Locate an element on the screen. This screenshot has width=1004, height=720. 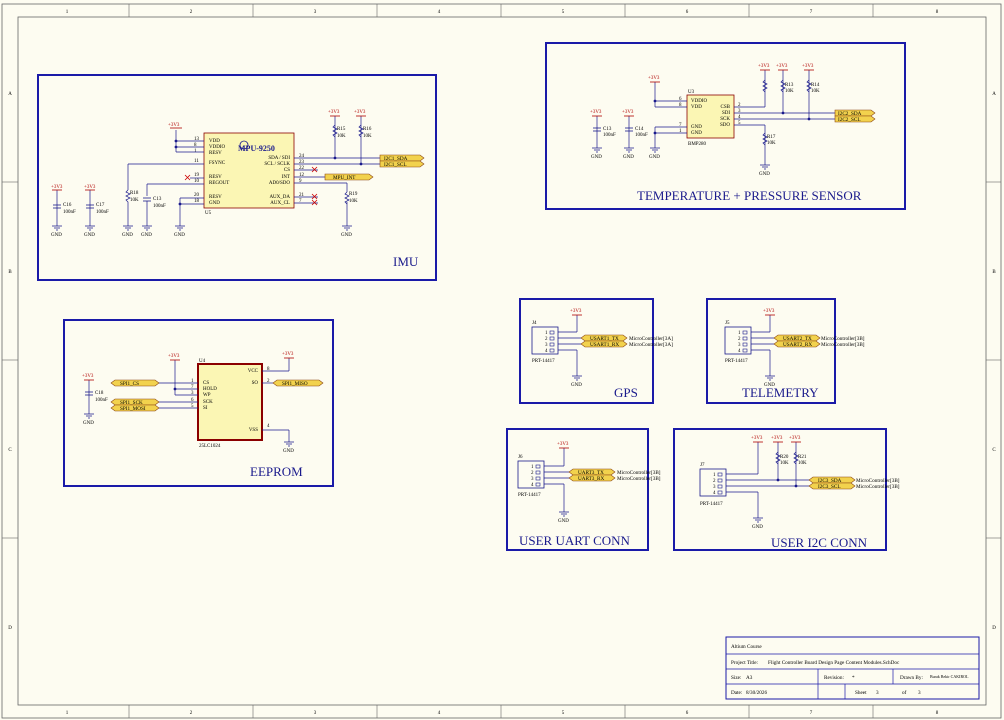
uart-block-title: USER UART CONN is located at coordinates (575, 540).